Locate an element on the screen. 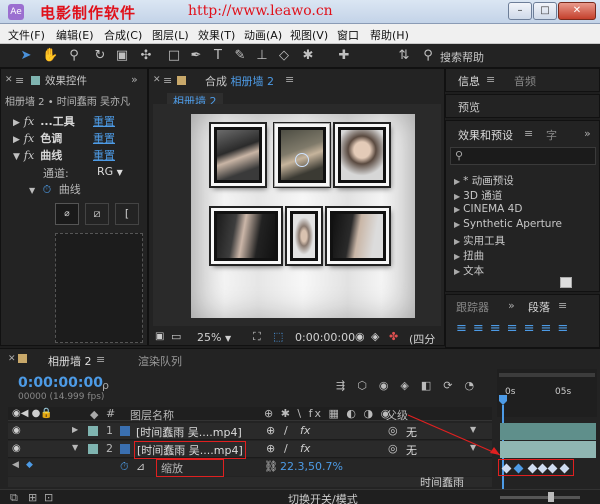 The image size is (600, 504). show-snapshot-icon: ◈ is located at coordinates (375, 336).